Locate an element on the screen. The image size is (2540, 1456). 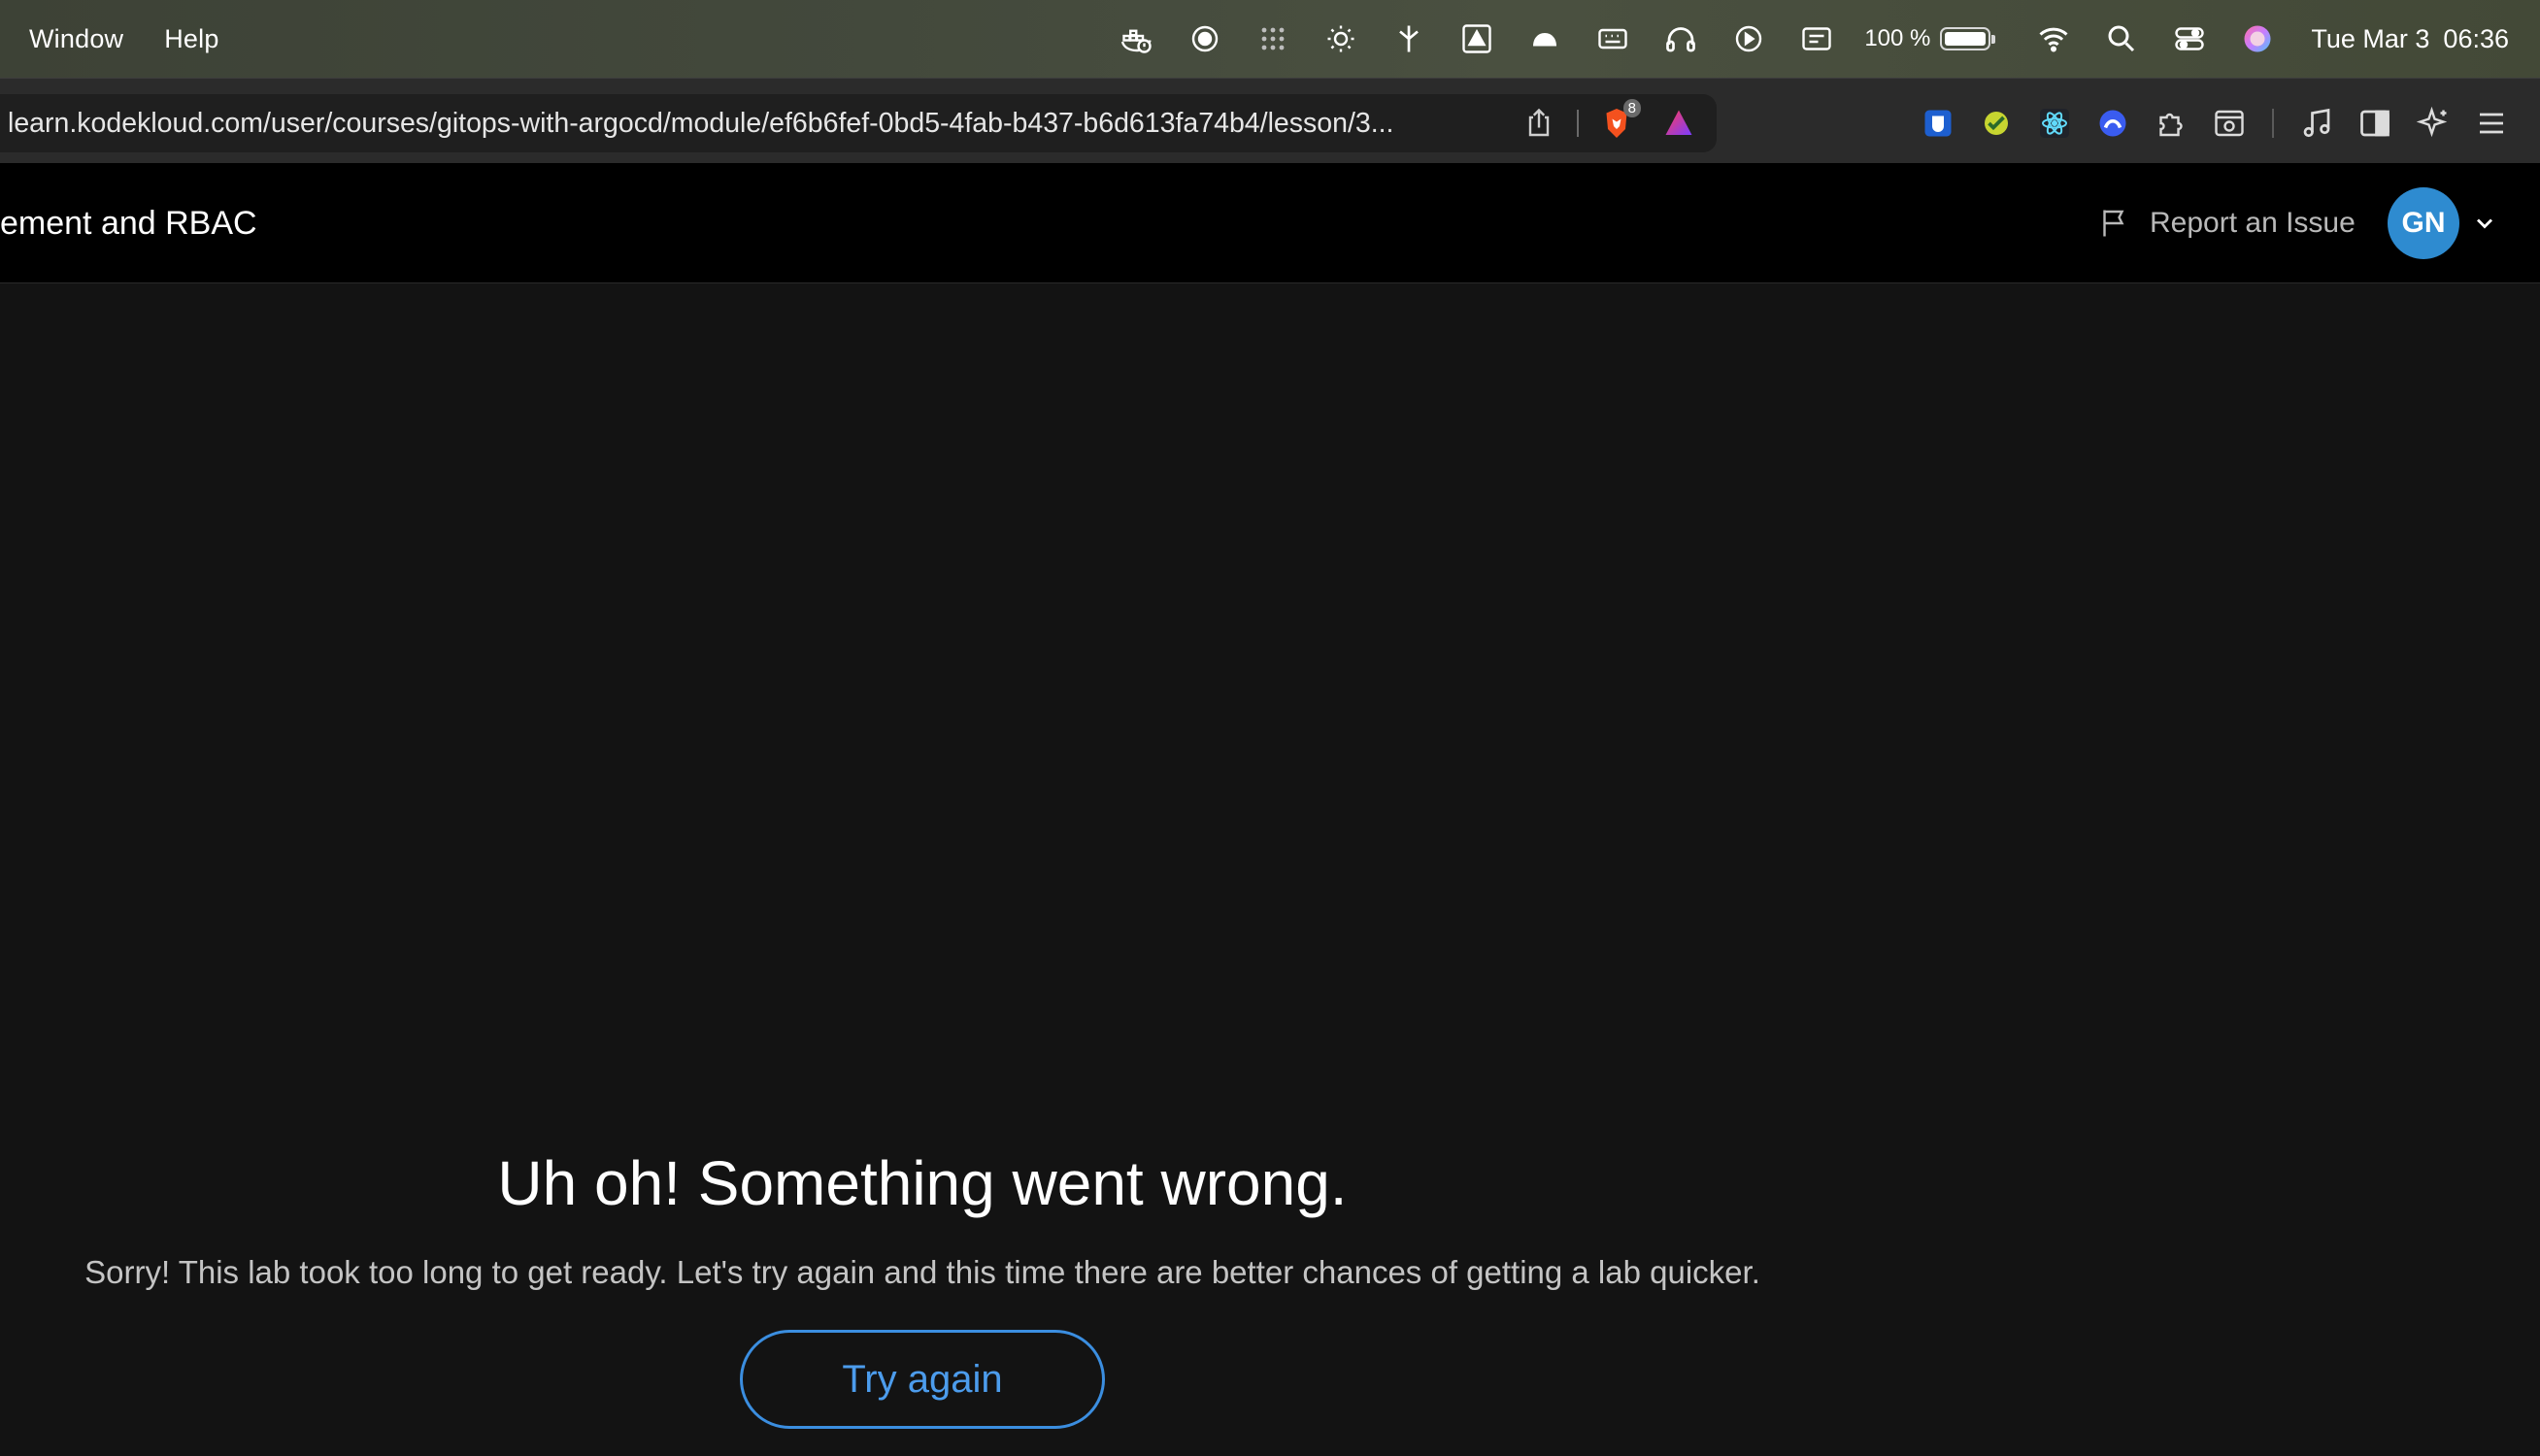
headphones-icon is located at coordinates (1680, 38).